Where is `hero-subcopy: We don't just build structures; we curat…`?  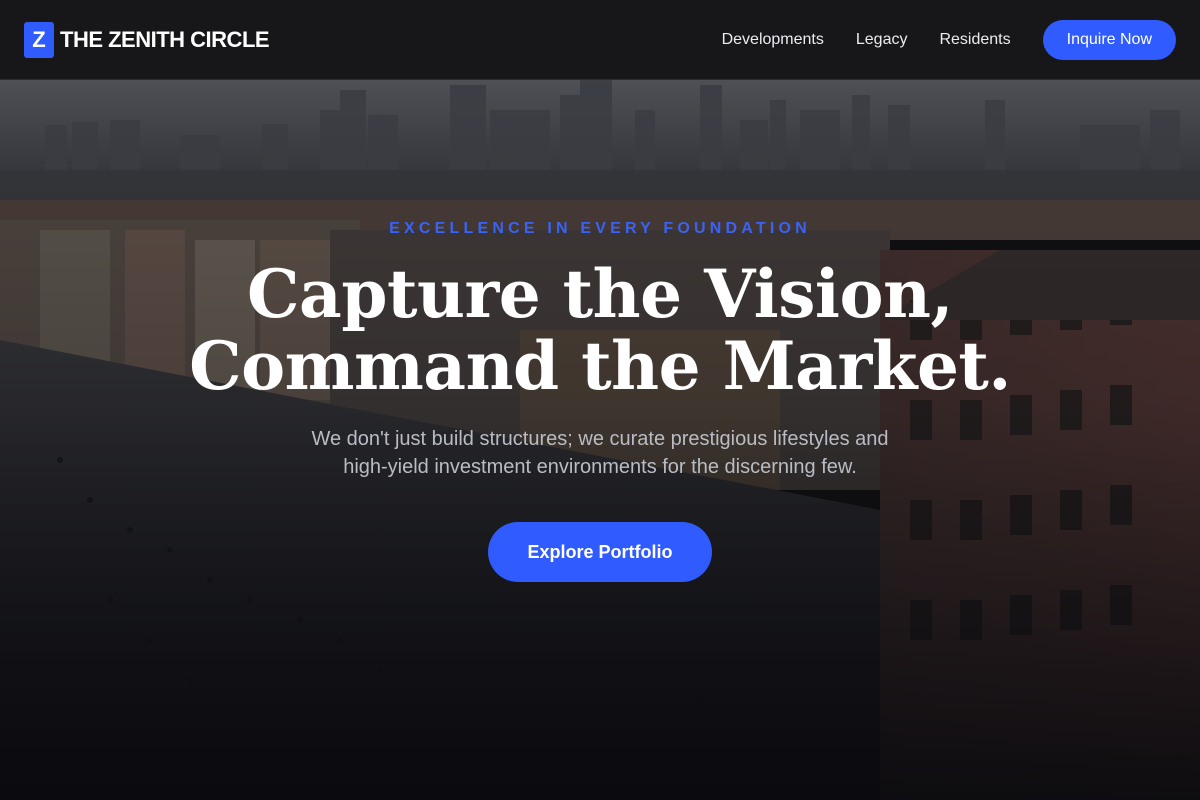 hero-subcopy: We don't just build structures; we curat… is located at coordinates (600, 453).